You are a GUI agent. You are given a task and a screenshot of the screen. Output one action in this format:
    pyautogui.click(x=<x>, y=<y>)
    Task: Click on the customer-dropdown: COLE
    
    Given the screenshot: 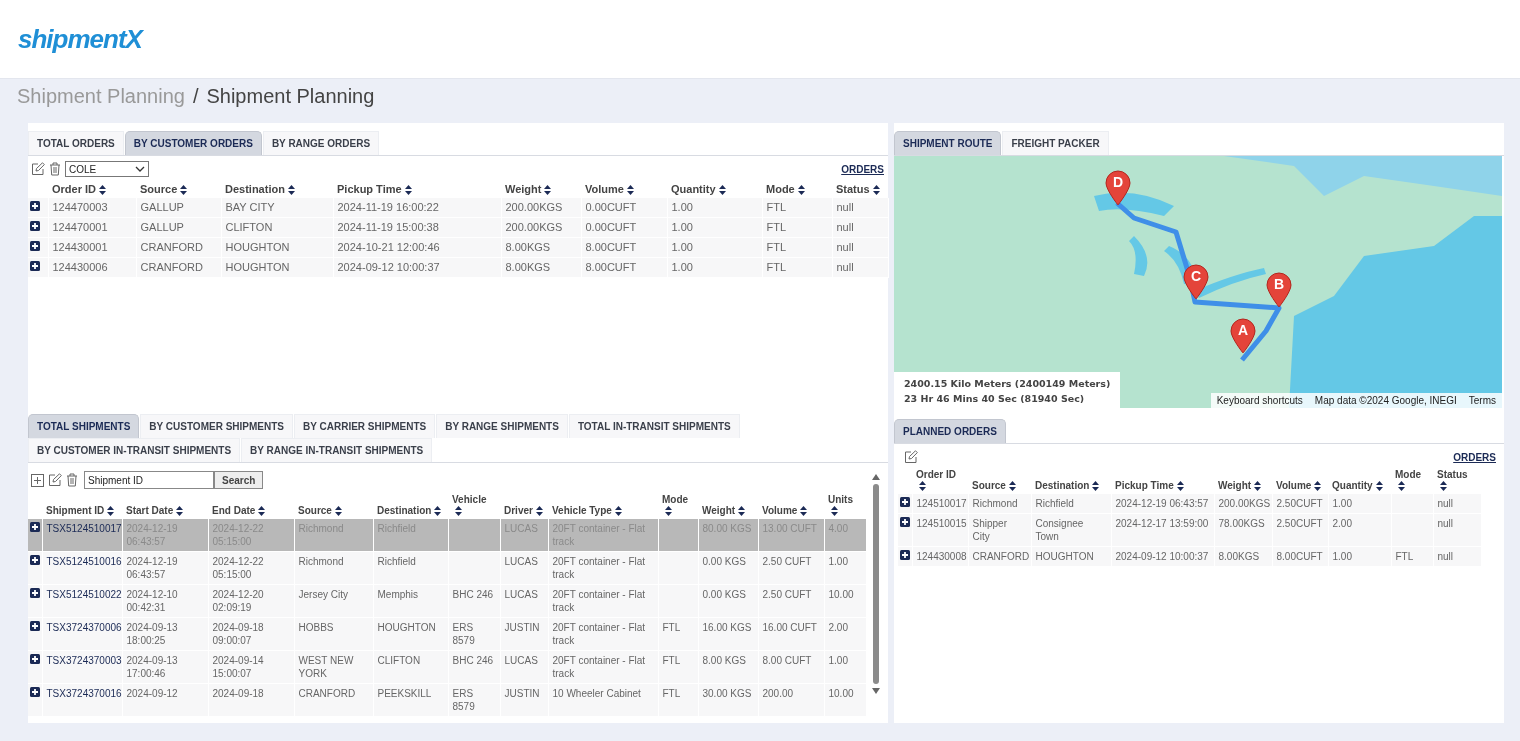 What is the action you would take?
    pyautogui.click(x=107, y=169)
    